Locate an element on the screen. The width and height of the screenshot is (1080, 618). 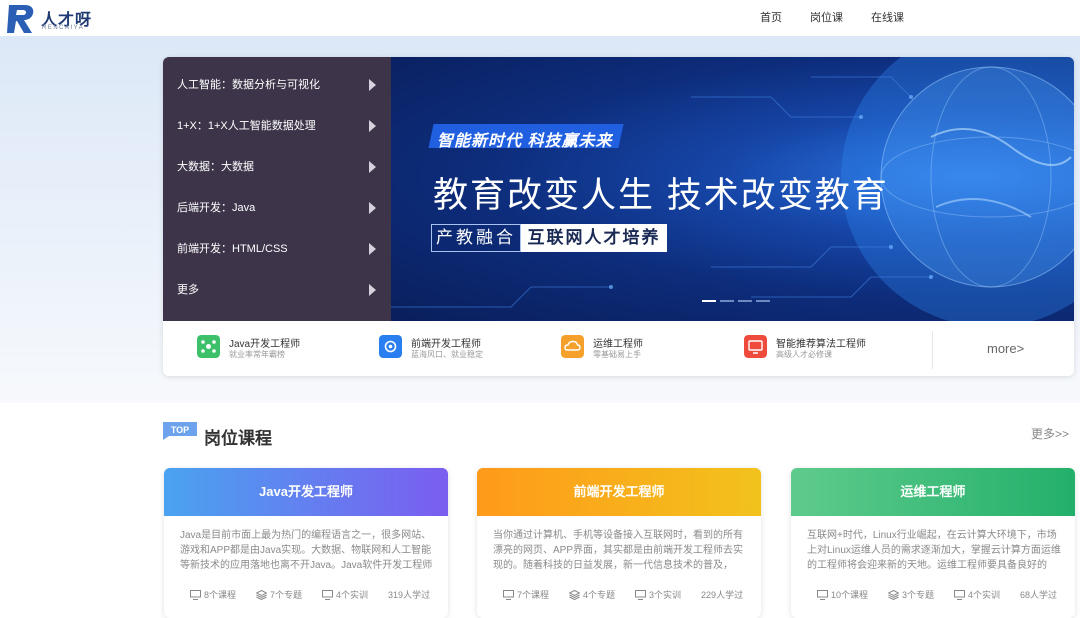
nav-home: 首页 is located at coordinates (771, 17).